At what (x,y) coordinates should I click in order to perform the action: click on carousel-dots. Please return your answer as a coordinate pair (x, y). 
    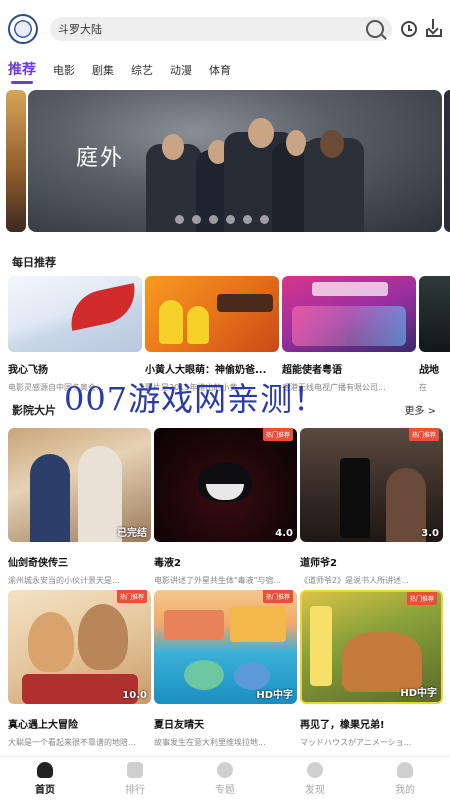
    Looking at the image, I should click on (226, 219).